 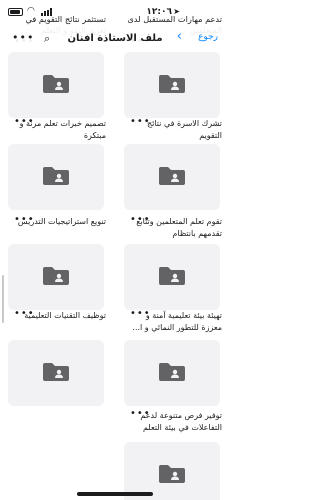 I want to click on search-icon: ⌕, so click(x=47, y=39).